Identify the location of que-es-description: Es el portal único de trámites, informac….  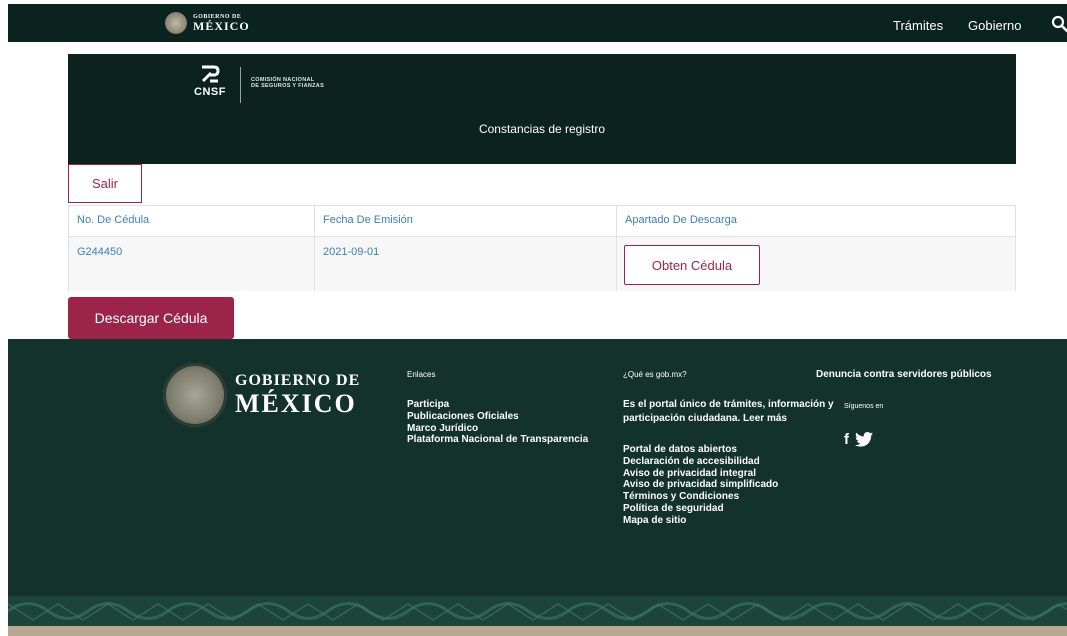
(734, 412).